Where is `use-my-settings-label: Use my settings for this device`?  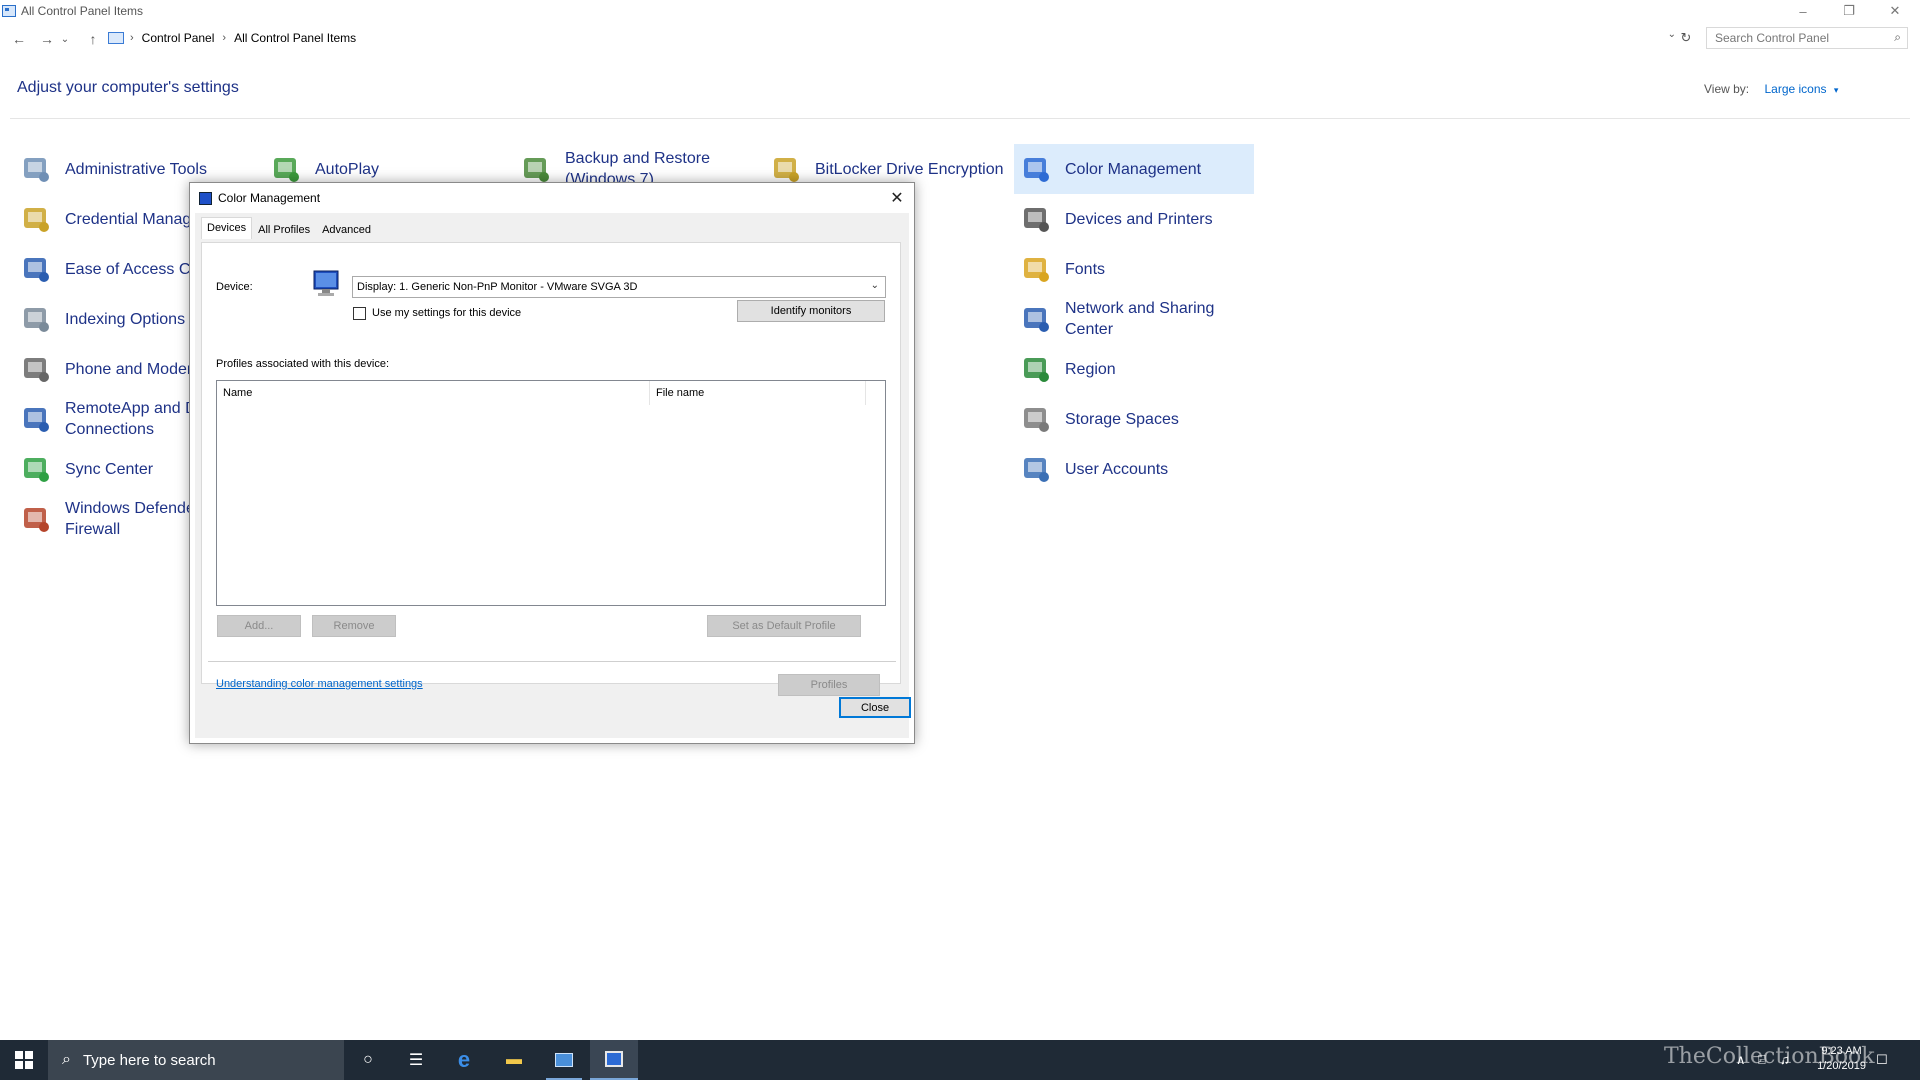 use-my-settings-label: Use my settings for this device is located at coordinates (446, 313).